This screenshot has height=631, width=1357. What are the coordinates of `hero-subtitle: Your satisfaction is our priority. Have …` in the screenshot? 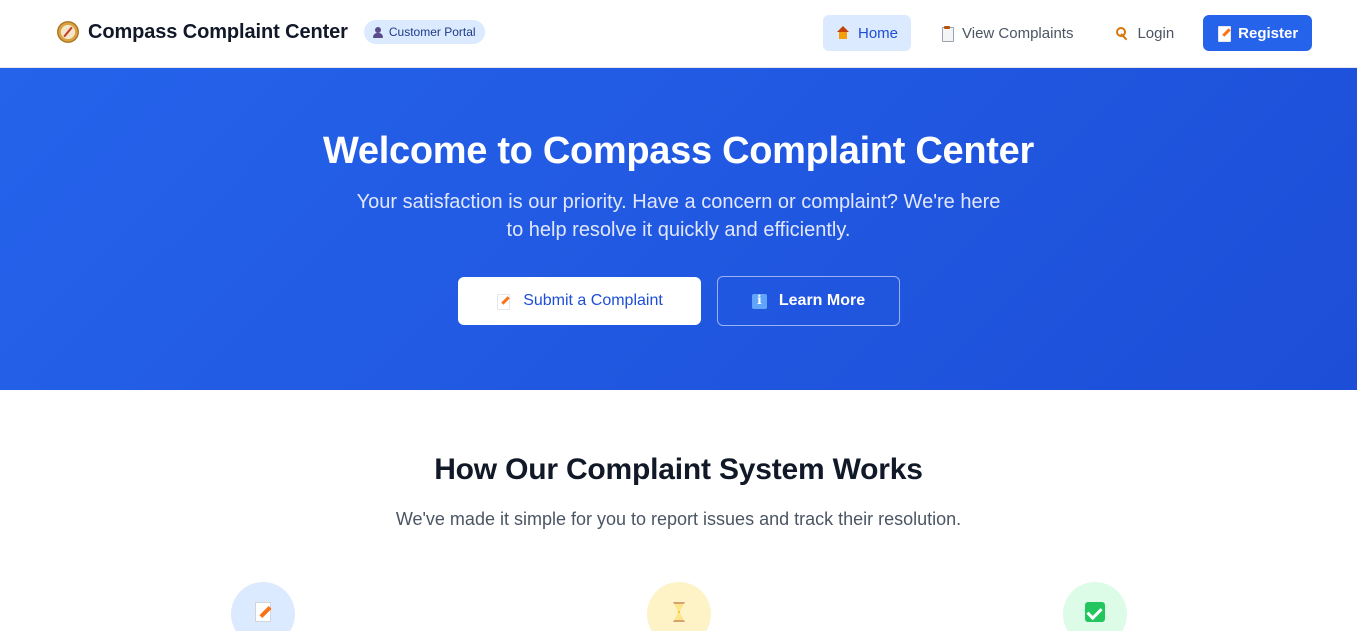 It's located at (678, 216).